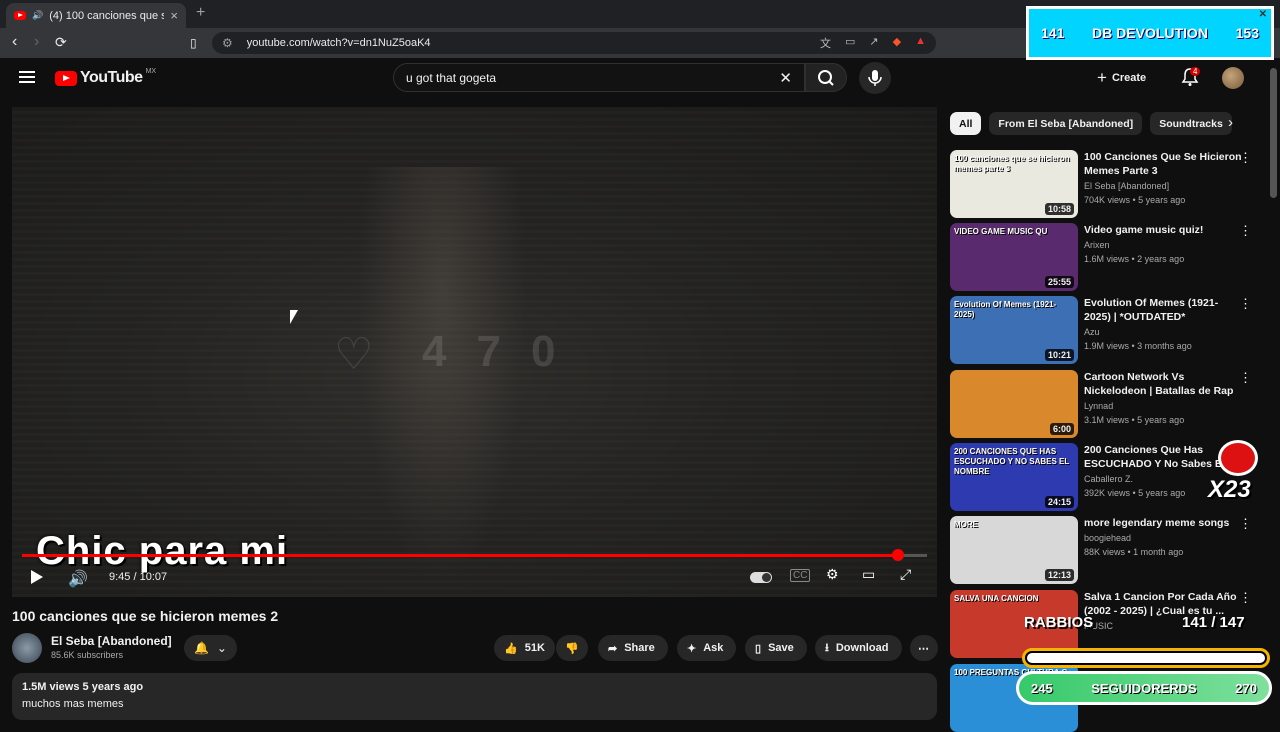 The image size is (1280, 732). I want to click on create-button: + Create, so click(1130, 77).